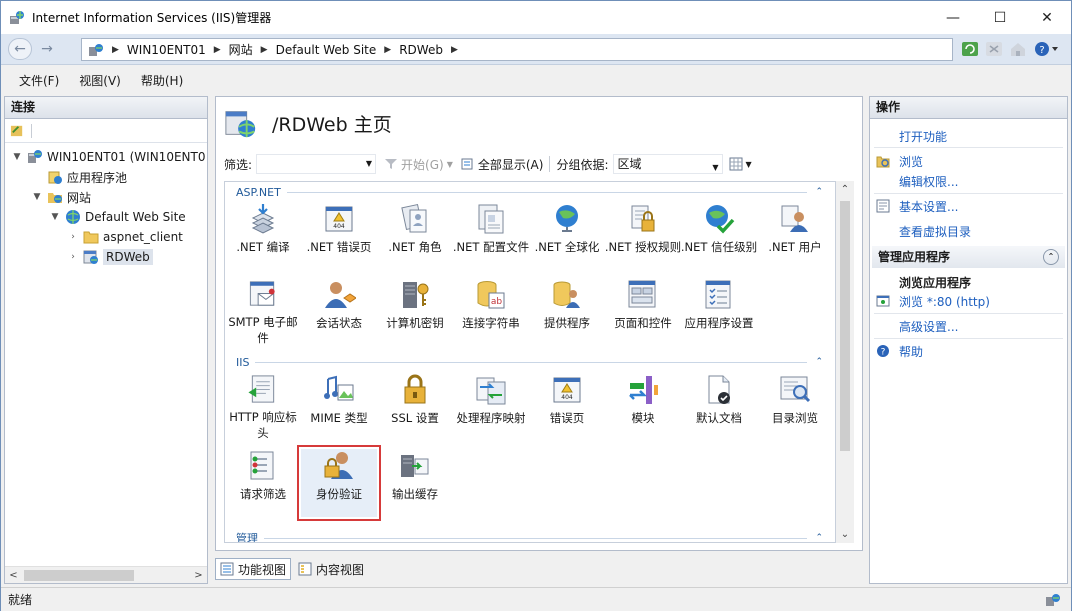  I want to click on minimize-button: —, so click(953, 17).